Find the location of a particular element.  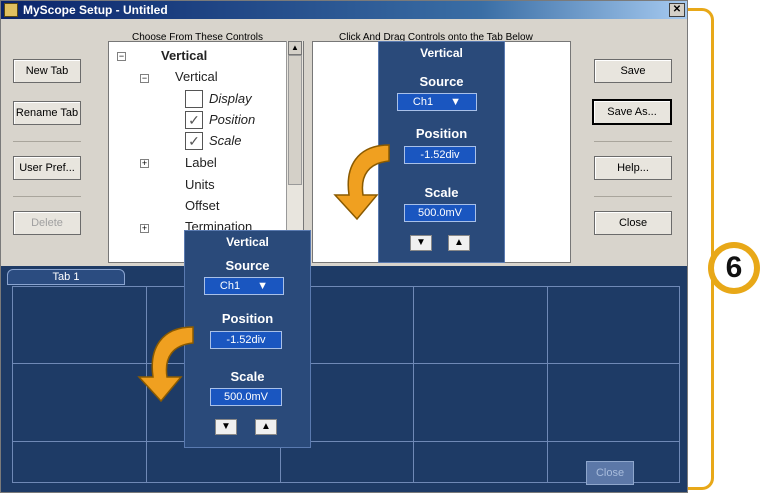

checkbox-position: ✓ is located at coordinates (194, 120).